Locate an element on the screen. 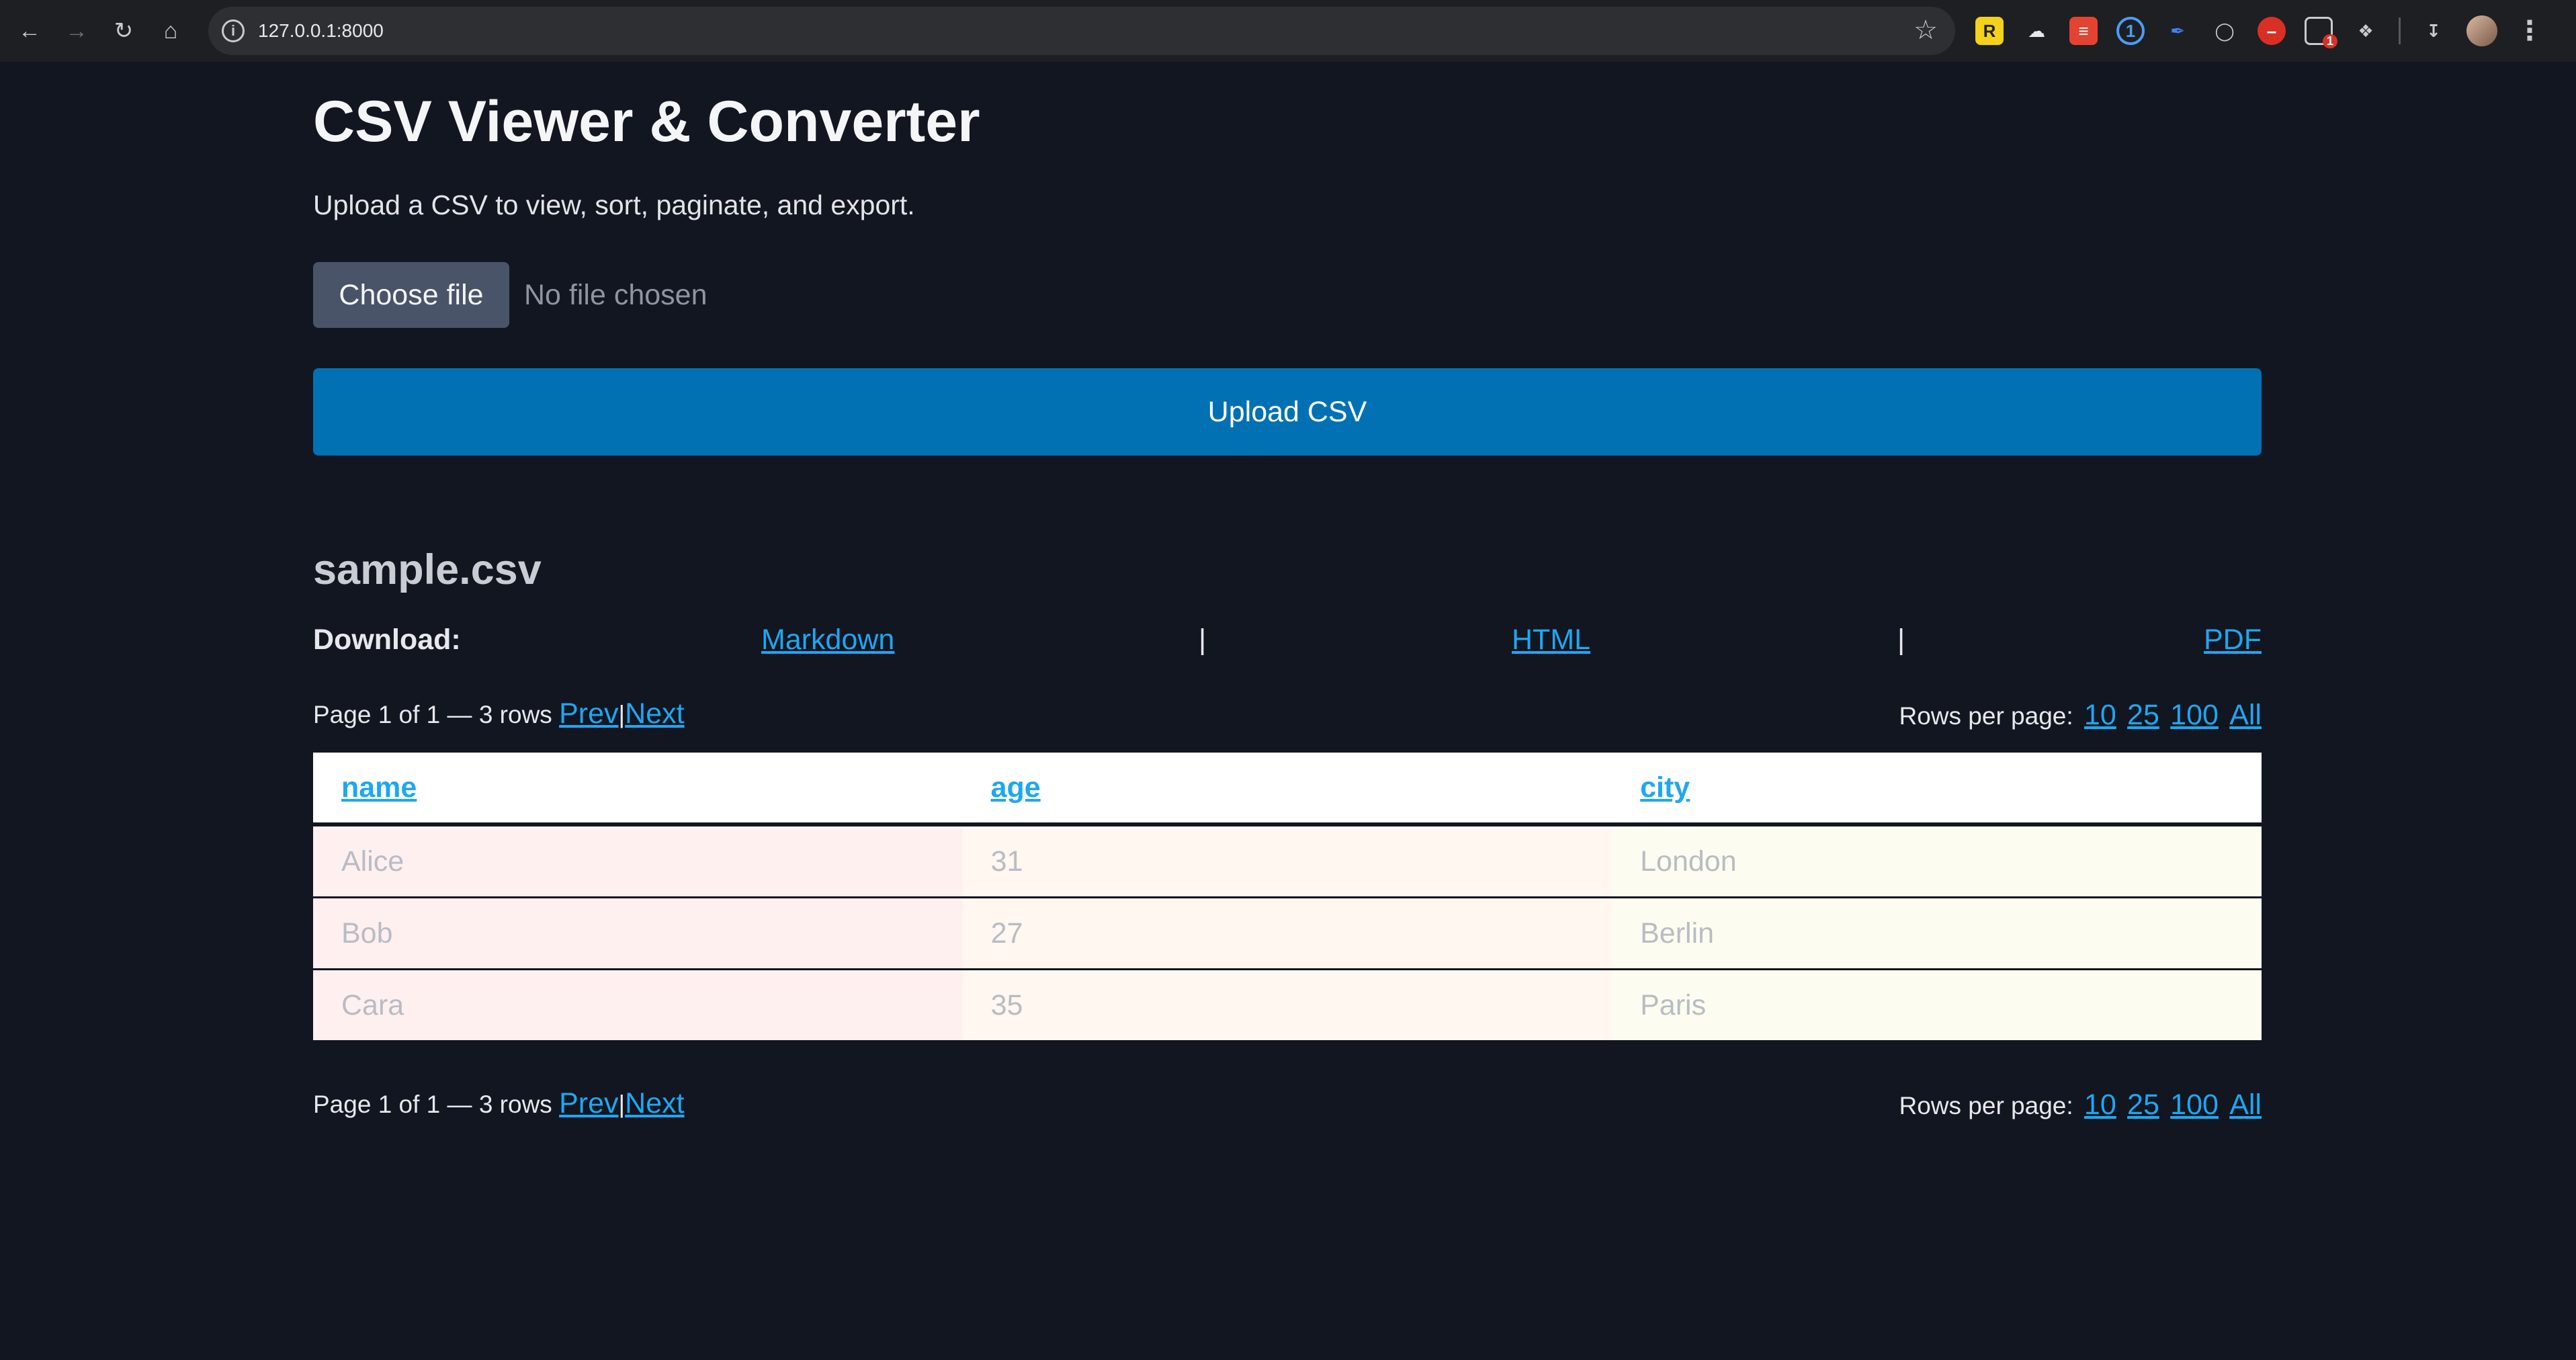 Image resolution: width=2576 pixels, height=1360 pixels. cell-city: Berlin is located at coordinates (1937, 933).